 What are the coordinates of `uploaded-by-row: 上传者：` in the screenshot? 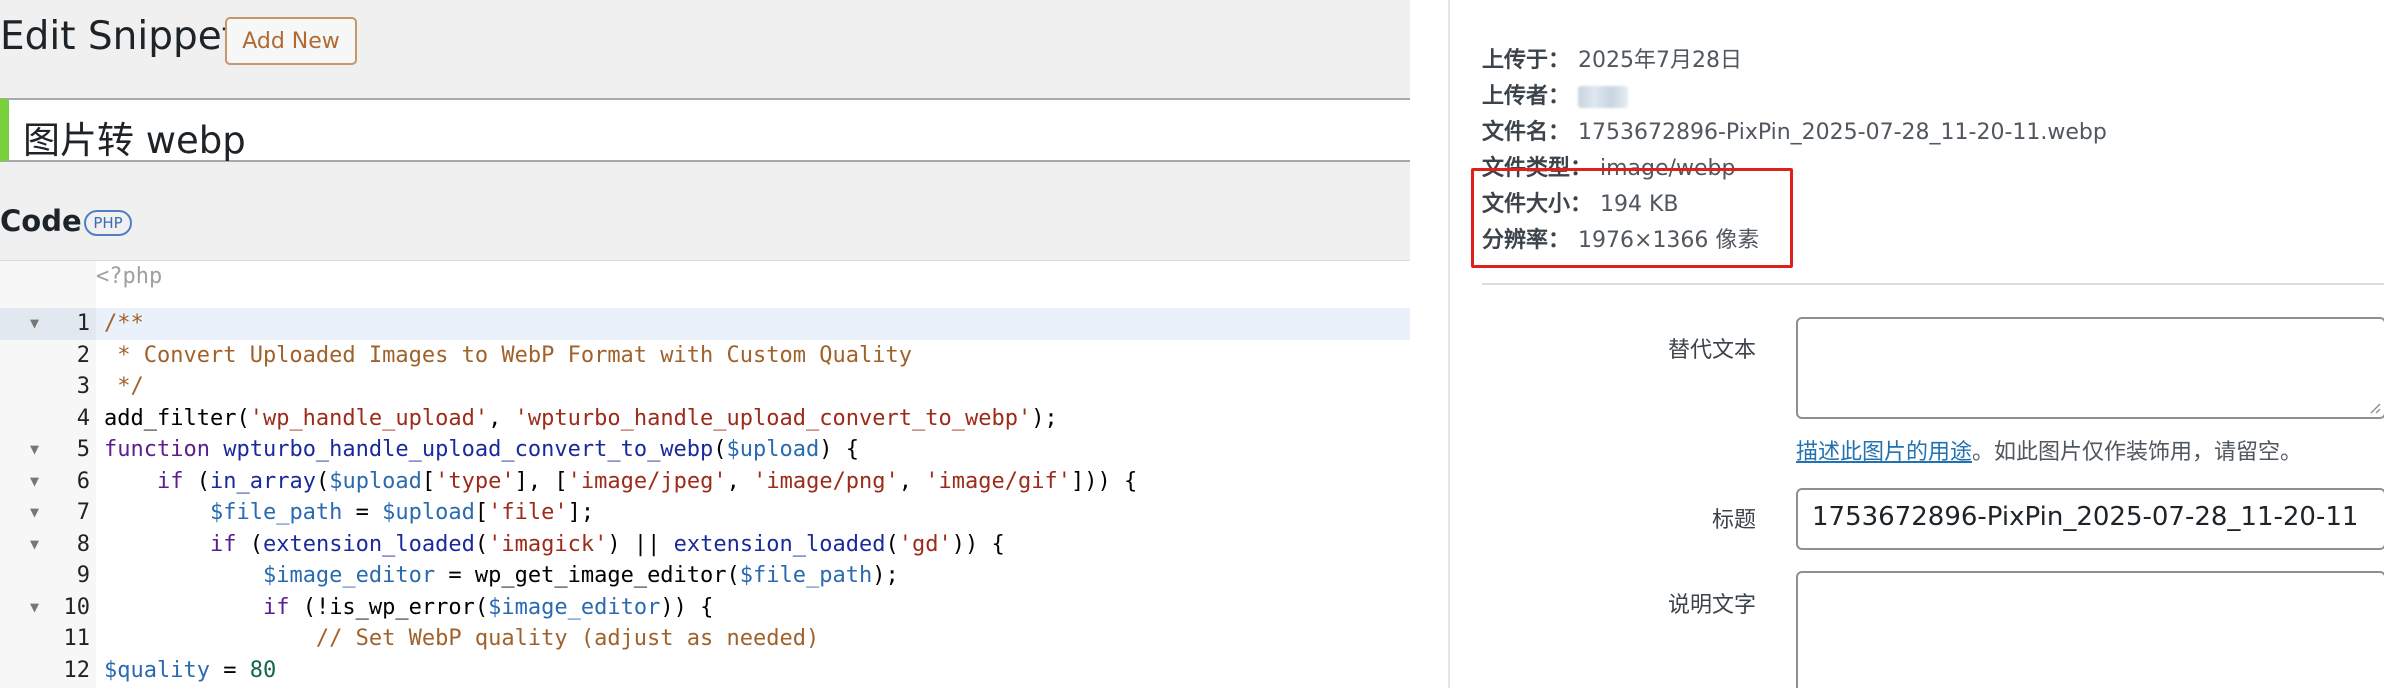 It's located at (1555, 94).